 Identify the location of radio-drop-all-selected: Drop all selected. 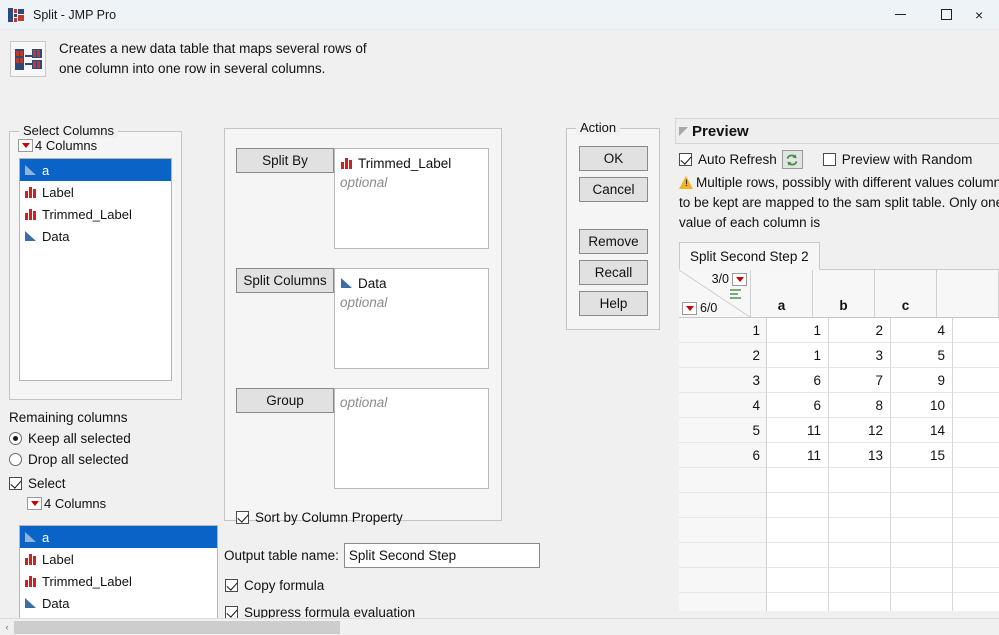
(116, 459).